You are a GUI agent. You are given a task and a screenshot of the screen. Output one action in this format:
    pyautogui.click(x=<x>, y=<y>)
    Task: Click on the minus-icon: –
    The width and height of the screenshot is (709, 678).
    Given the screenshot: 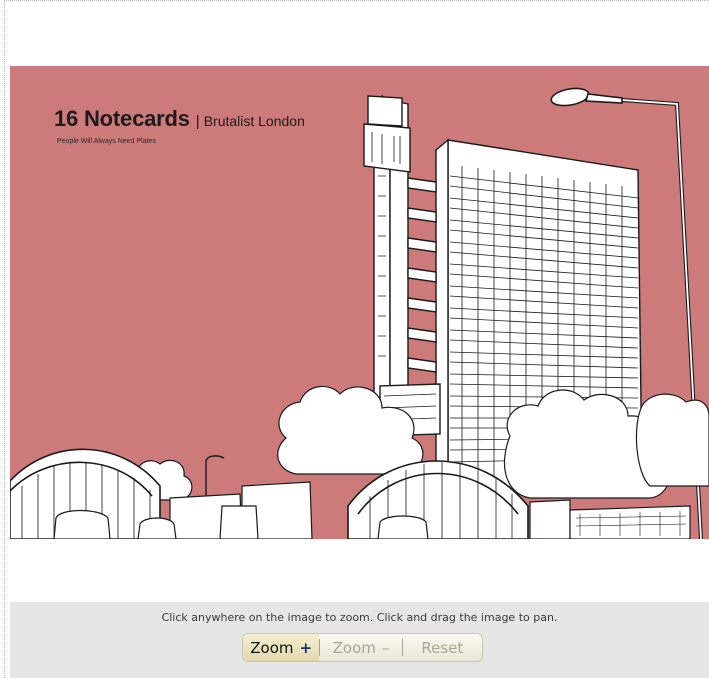 What is the action you would take?
    pyautogui.click(x=385, y=647)
    